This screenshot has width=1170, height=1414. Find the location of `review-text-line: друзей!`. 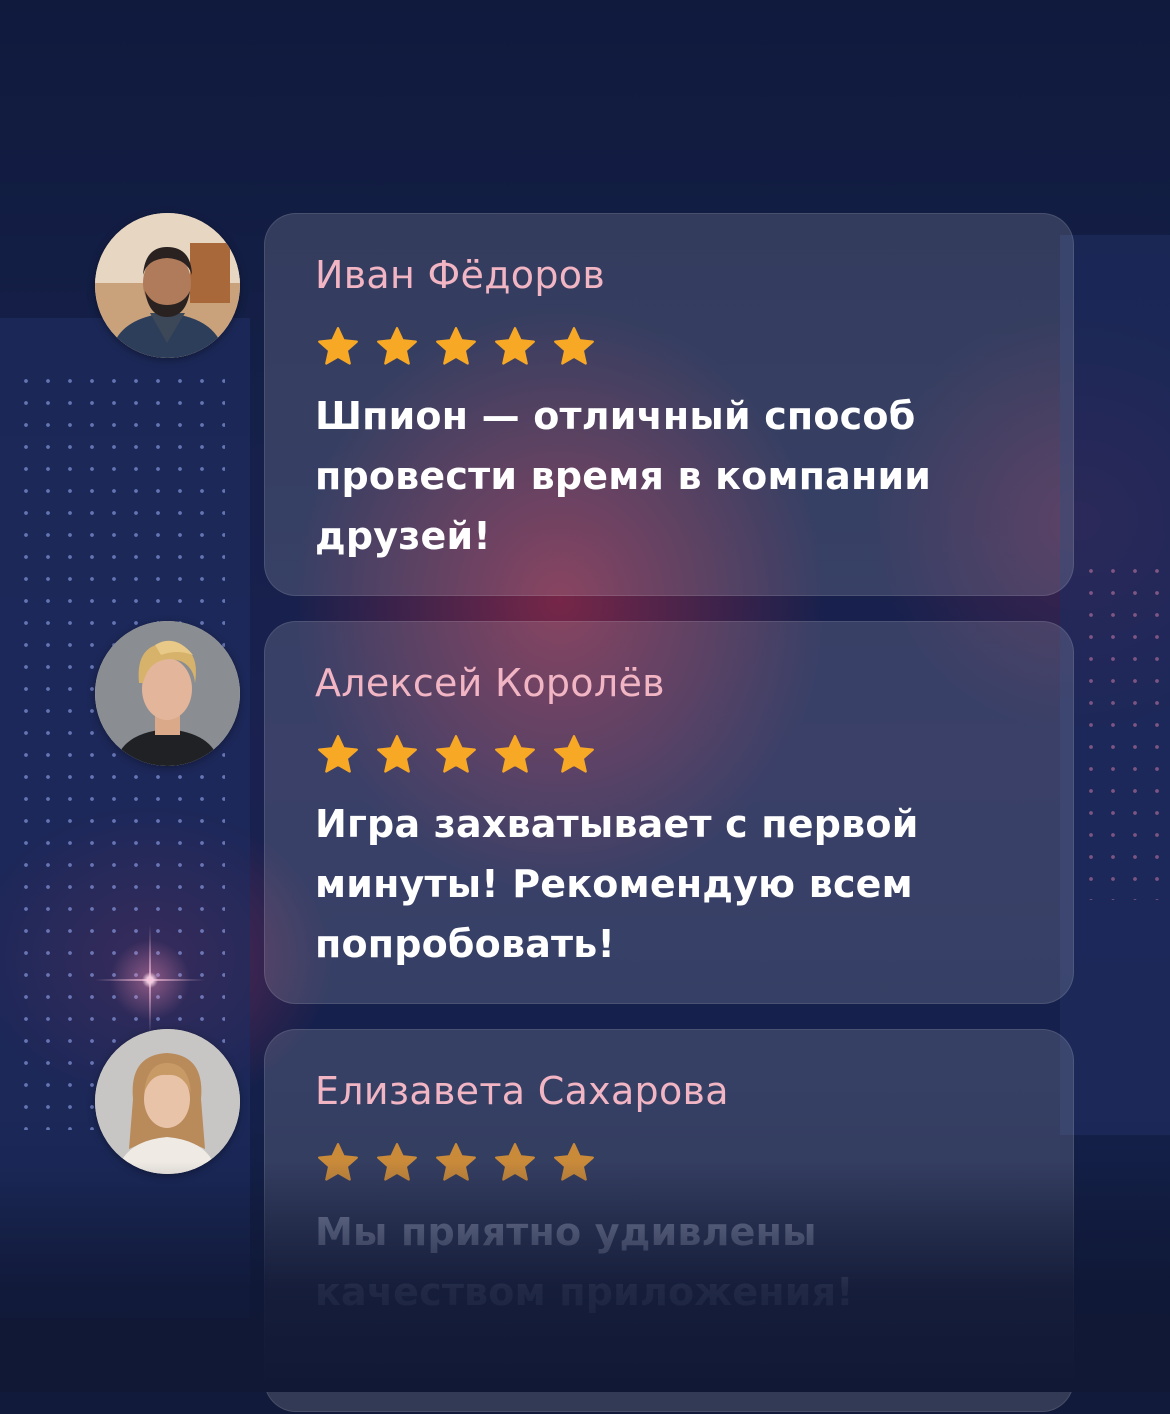

review-text-line: друзей! is located at coordinates (403, 536).